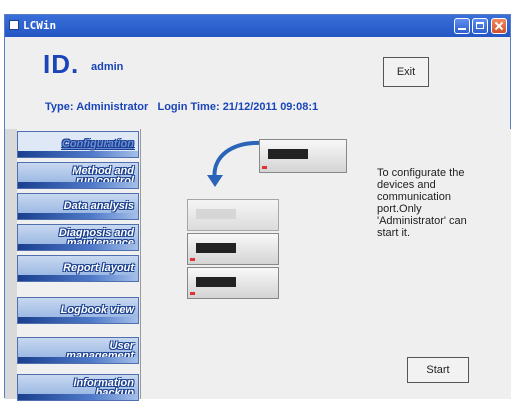  Describe the element at coordinates (78, 175) in the screenshot. I see `sidebar-item-method-run-control: Method and run control` at that location.